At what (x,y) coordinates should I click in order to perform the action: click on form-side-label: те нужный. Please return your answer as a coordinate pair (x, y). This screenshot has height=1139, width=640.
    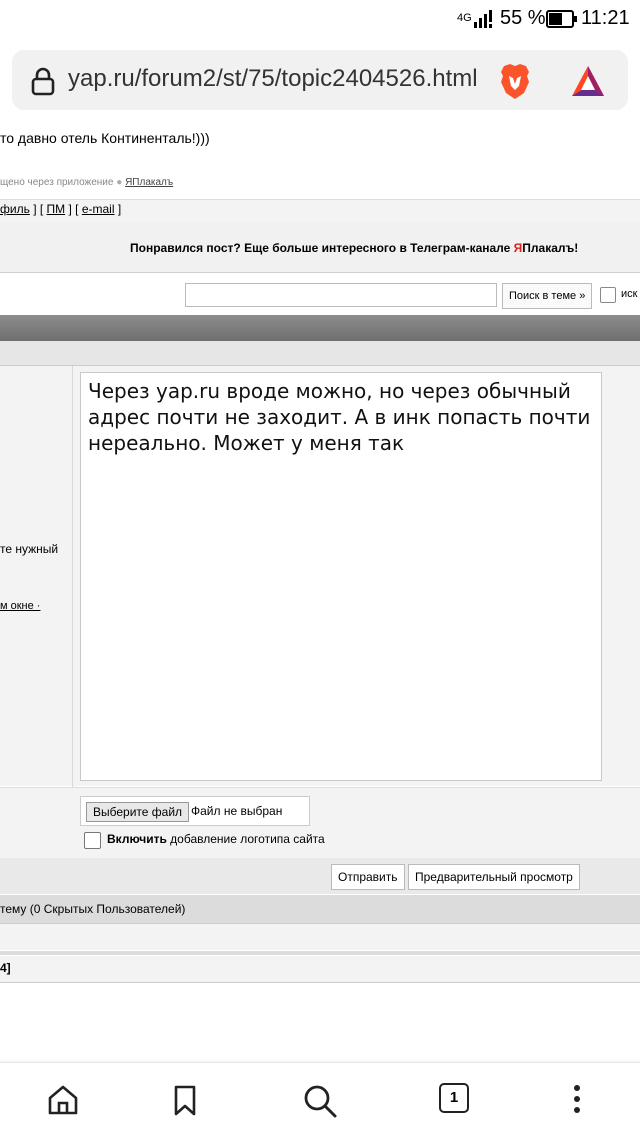
    Looking at the image, I should click on (29, 549).